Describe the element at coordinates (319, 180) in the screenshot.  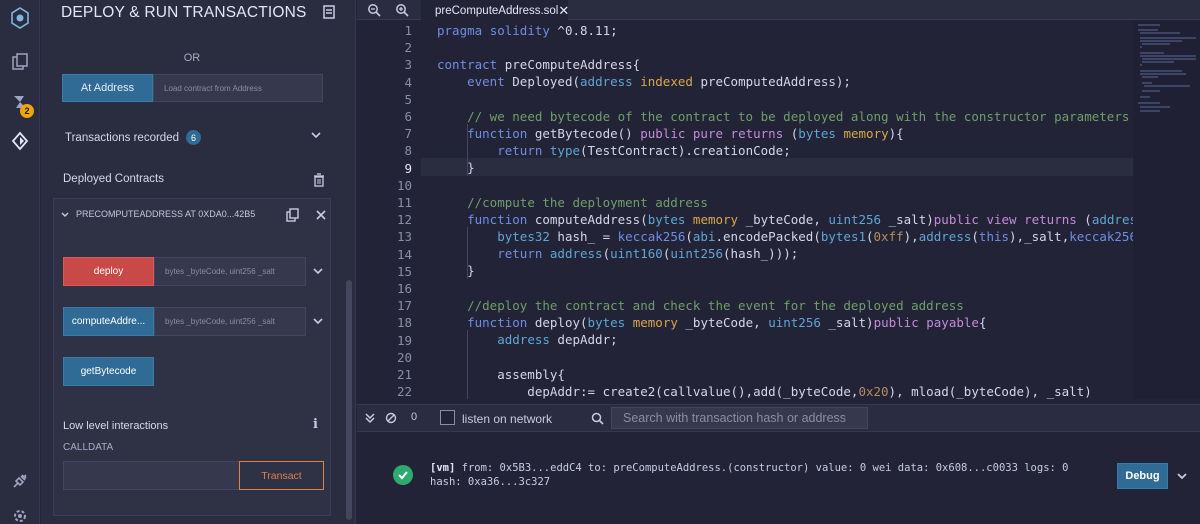
I see `trash-icon` at that location.